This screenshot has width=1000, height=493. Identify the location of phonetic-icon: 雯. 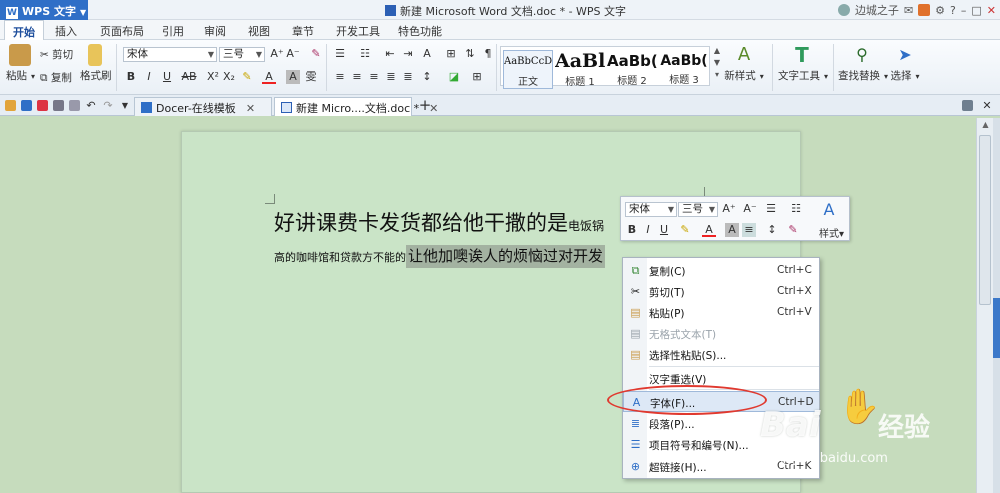
(311, 77).